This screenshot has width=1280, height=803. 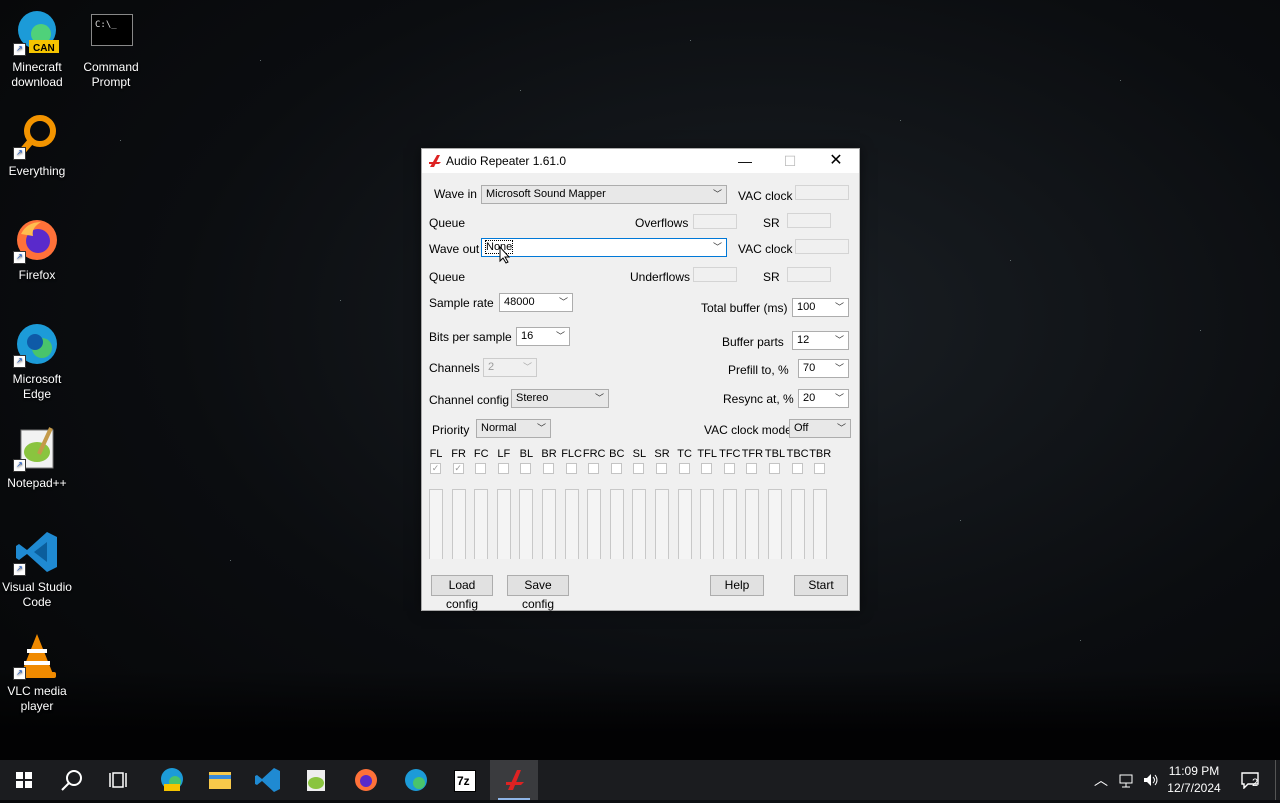 What do you see at coordinates (1252, 780) in the screenshot?
I see `notification-center-button: 2` at bounding box center [1252, 780].